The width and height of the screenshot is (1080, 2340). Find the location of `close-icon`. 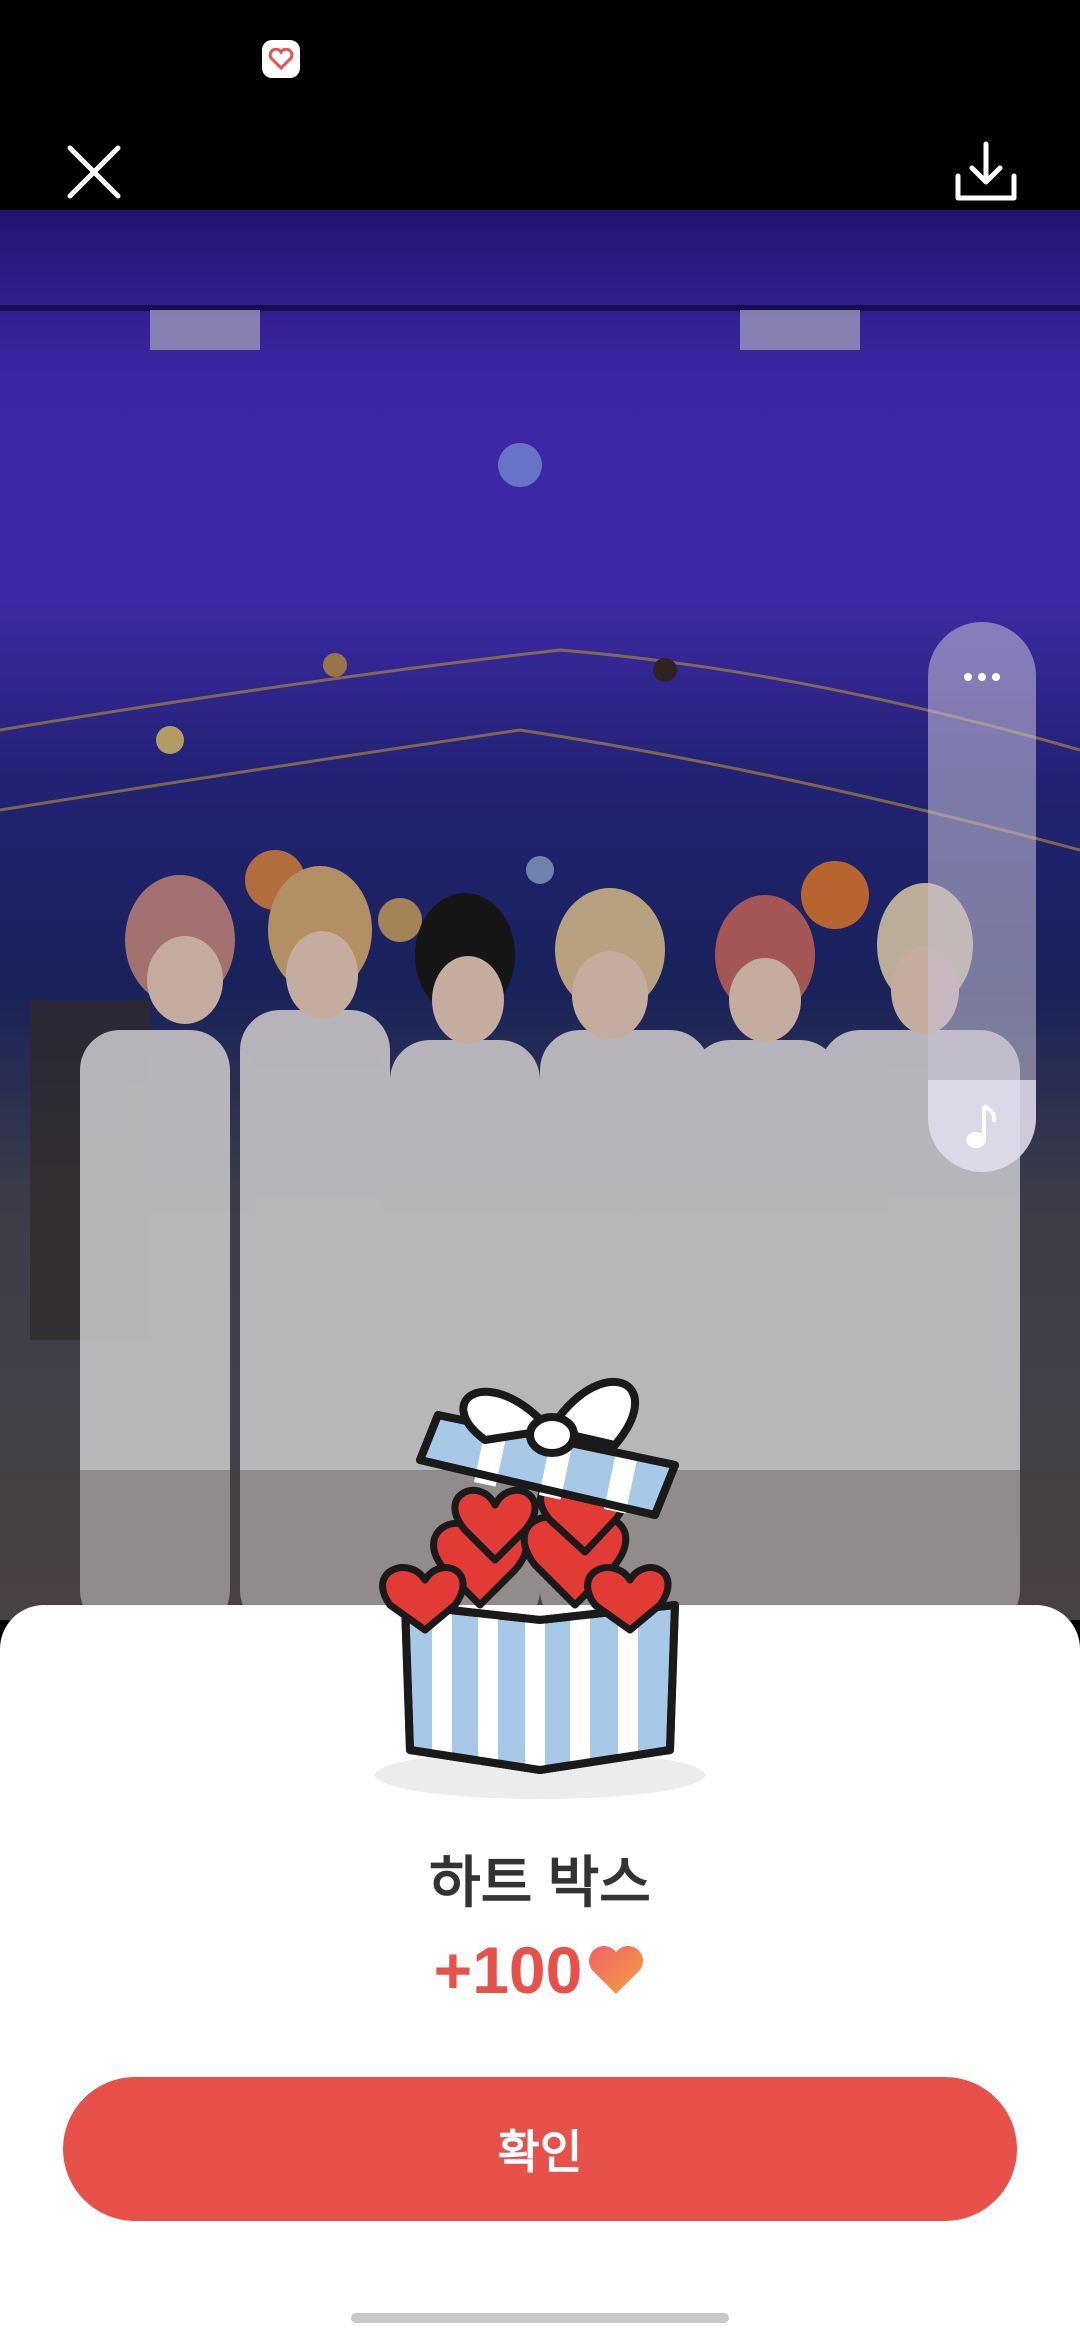

close-icon is located at coordinates (94, 172).